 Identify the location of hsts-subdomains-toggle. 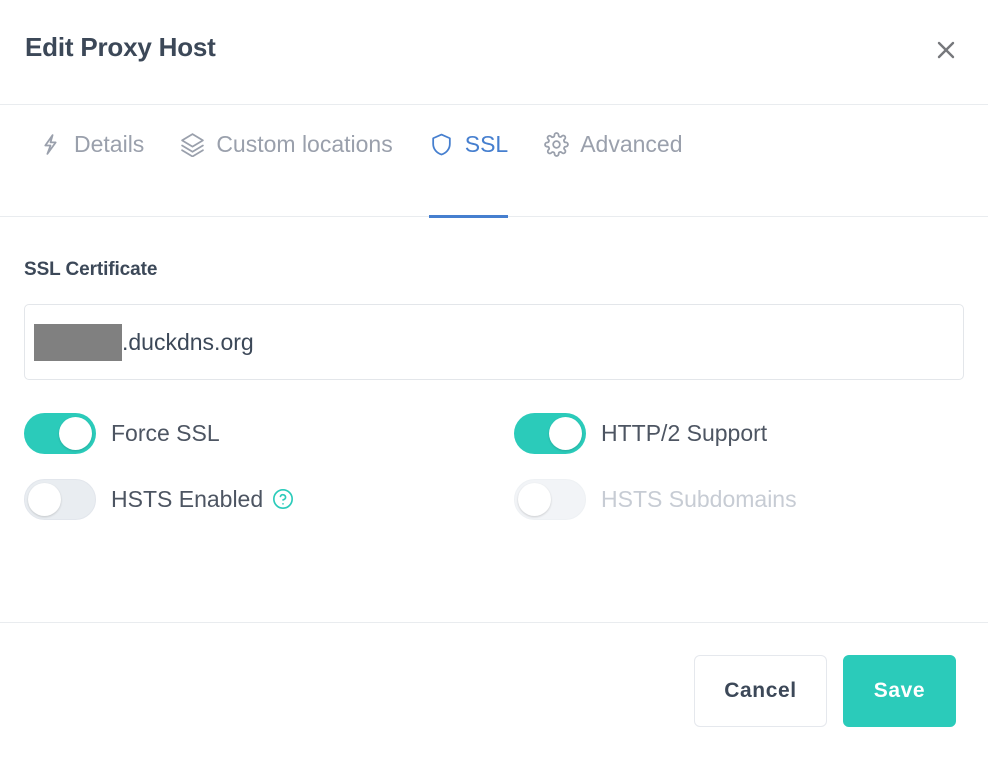
(550, 499).